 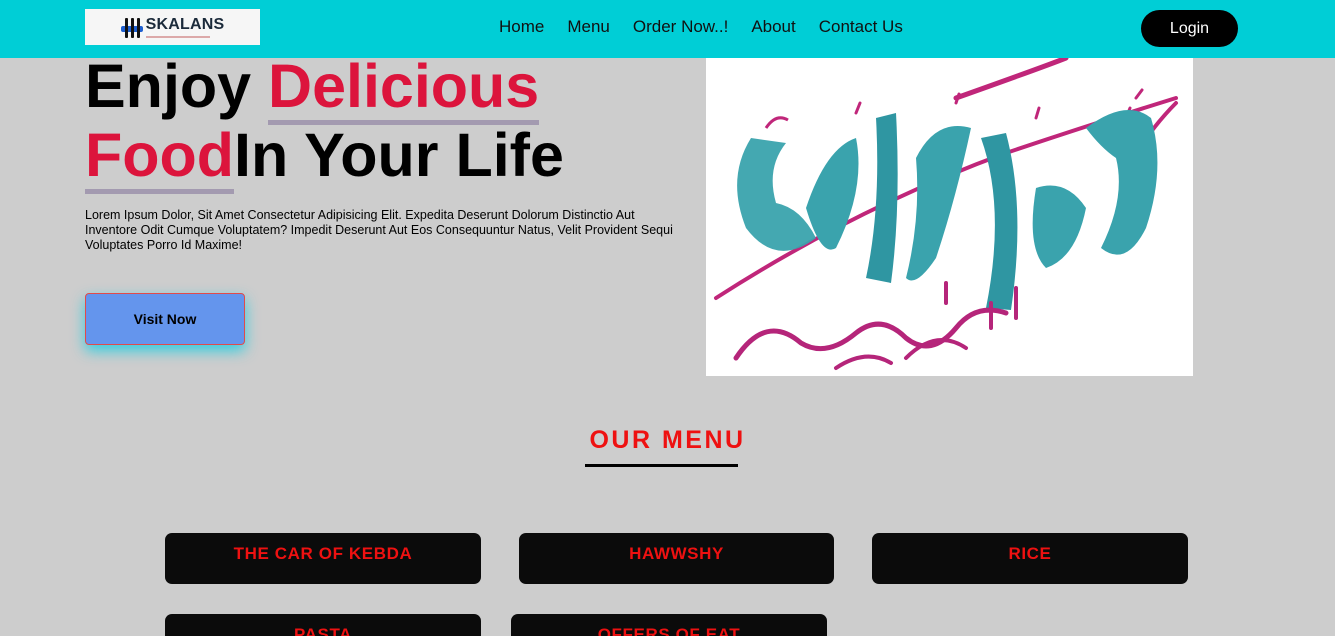 I want to click on hero-title-part2: In Your Life, so click(x=399, y=155).